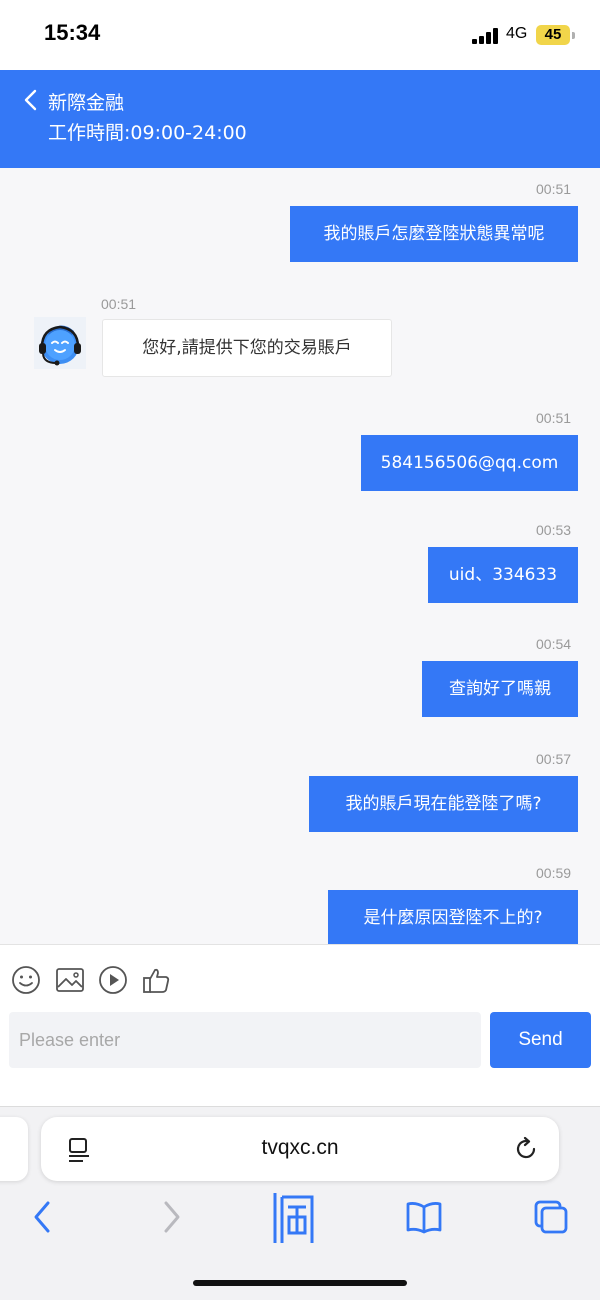 This screenshot has width=600, height=1300. I want to click on message-input, so click(245, 1040).